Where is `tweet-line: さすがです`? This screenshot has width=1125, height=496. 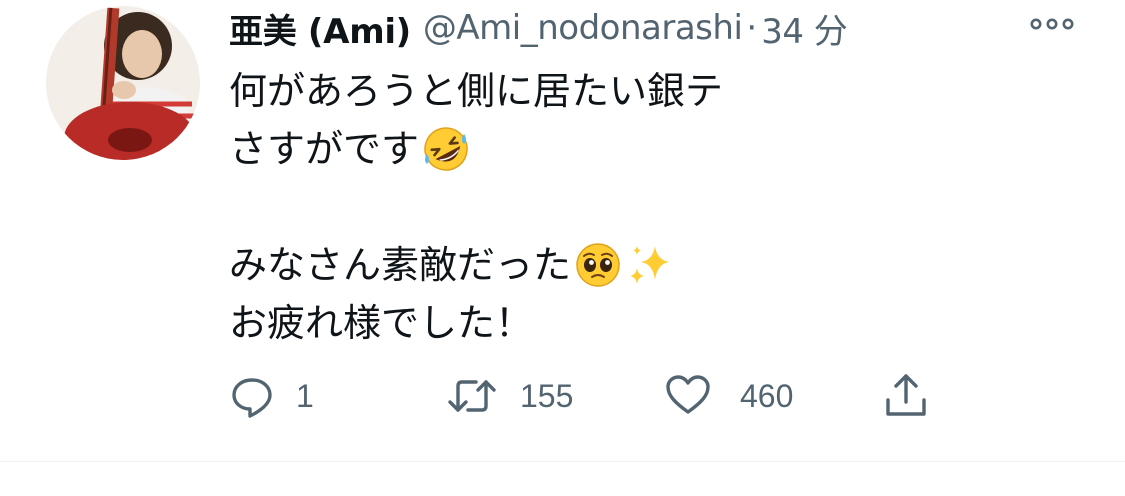 tweet-line: さすがです is located at coordinates (659, 149).